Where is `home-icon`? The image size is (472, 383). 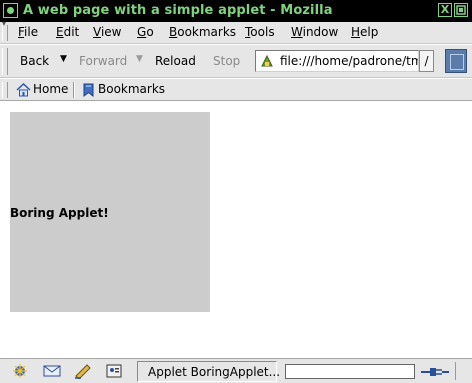 home-icon is located at coordinates (23, 90).